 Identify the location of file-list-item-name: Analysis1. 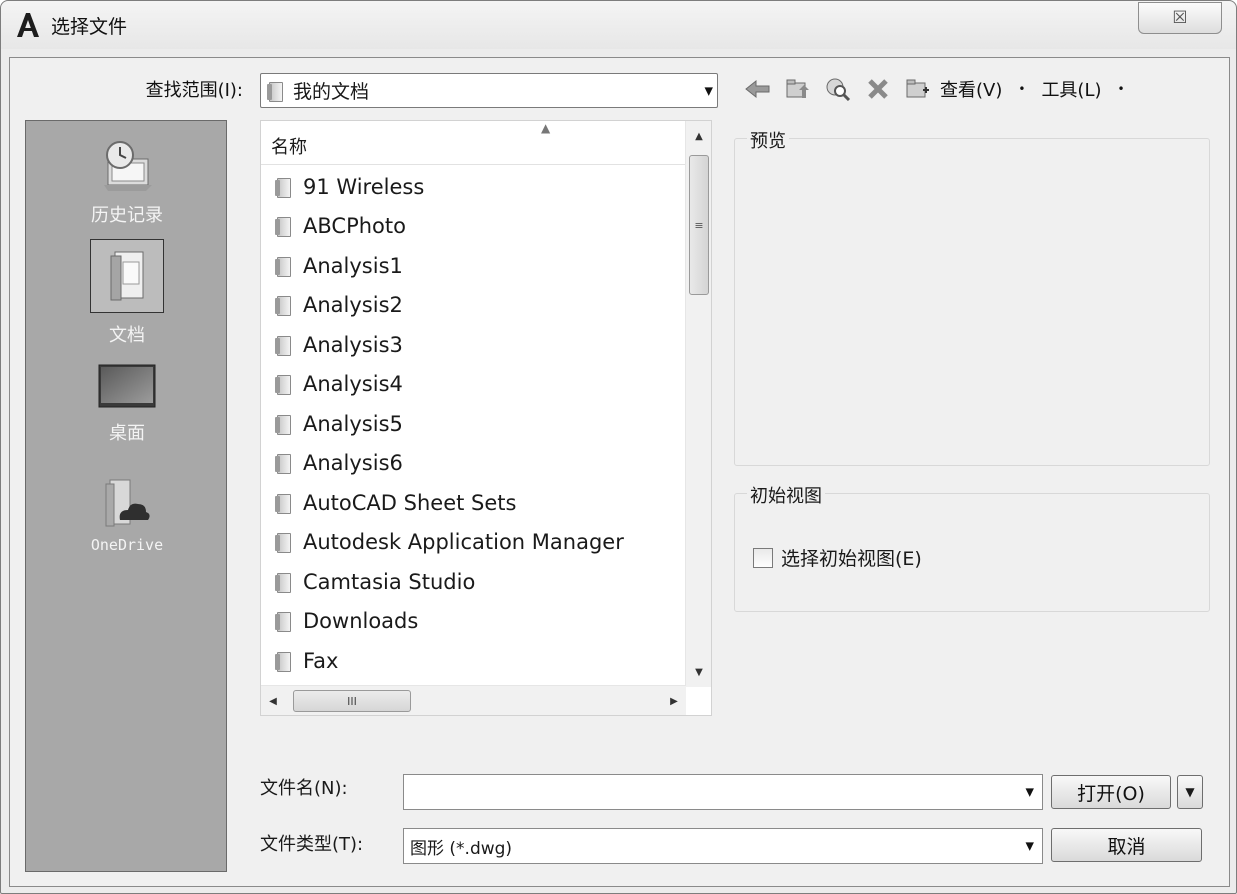
(353, 265).